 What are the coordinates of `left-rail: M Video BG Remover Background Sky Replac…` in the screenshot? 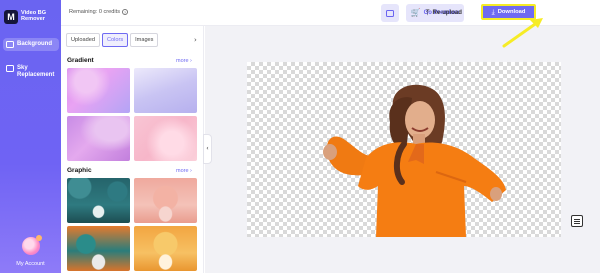 It's located at (30, 136).